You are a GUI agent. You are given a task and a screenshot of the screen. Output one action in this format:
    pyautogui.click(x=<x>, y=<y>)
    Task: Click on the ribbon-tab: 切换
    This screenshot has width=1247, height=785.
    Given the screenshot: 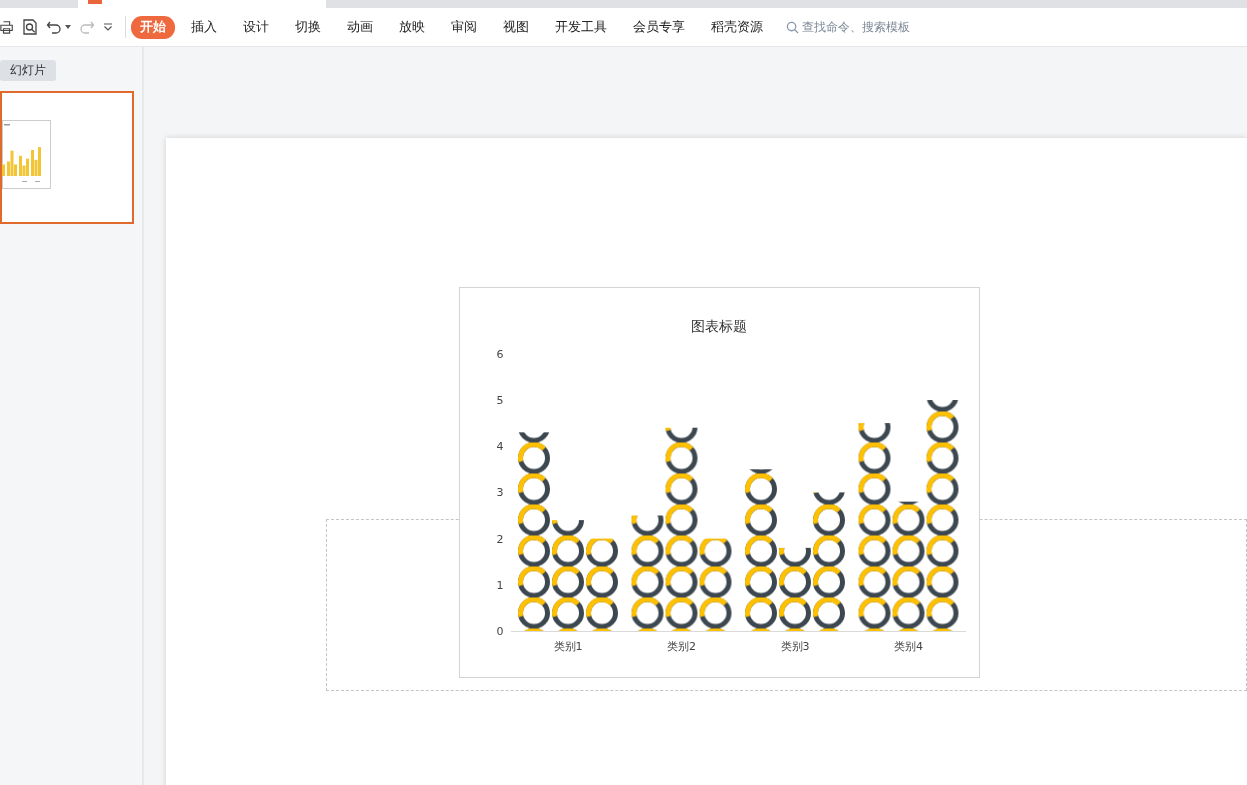 What is the action you would take?
    pyautogui.click(x=308, y=27)
    